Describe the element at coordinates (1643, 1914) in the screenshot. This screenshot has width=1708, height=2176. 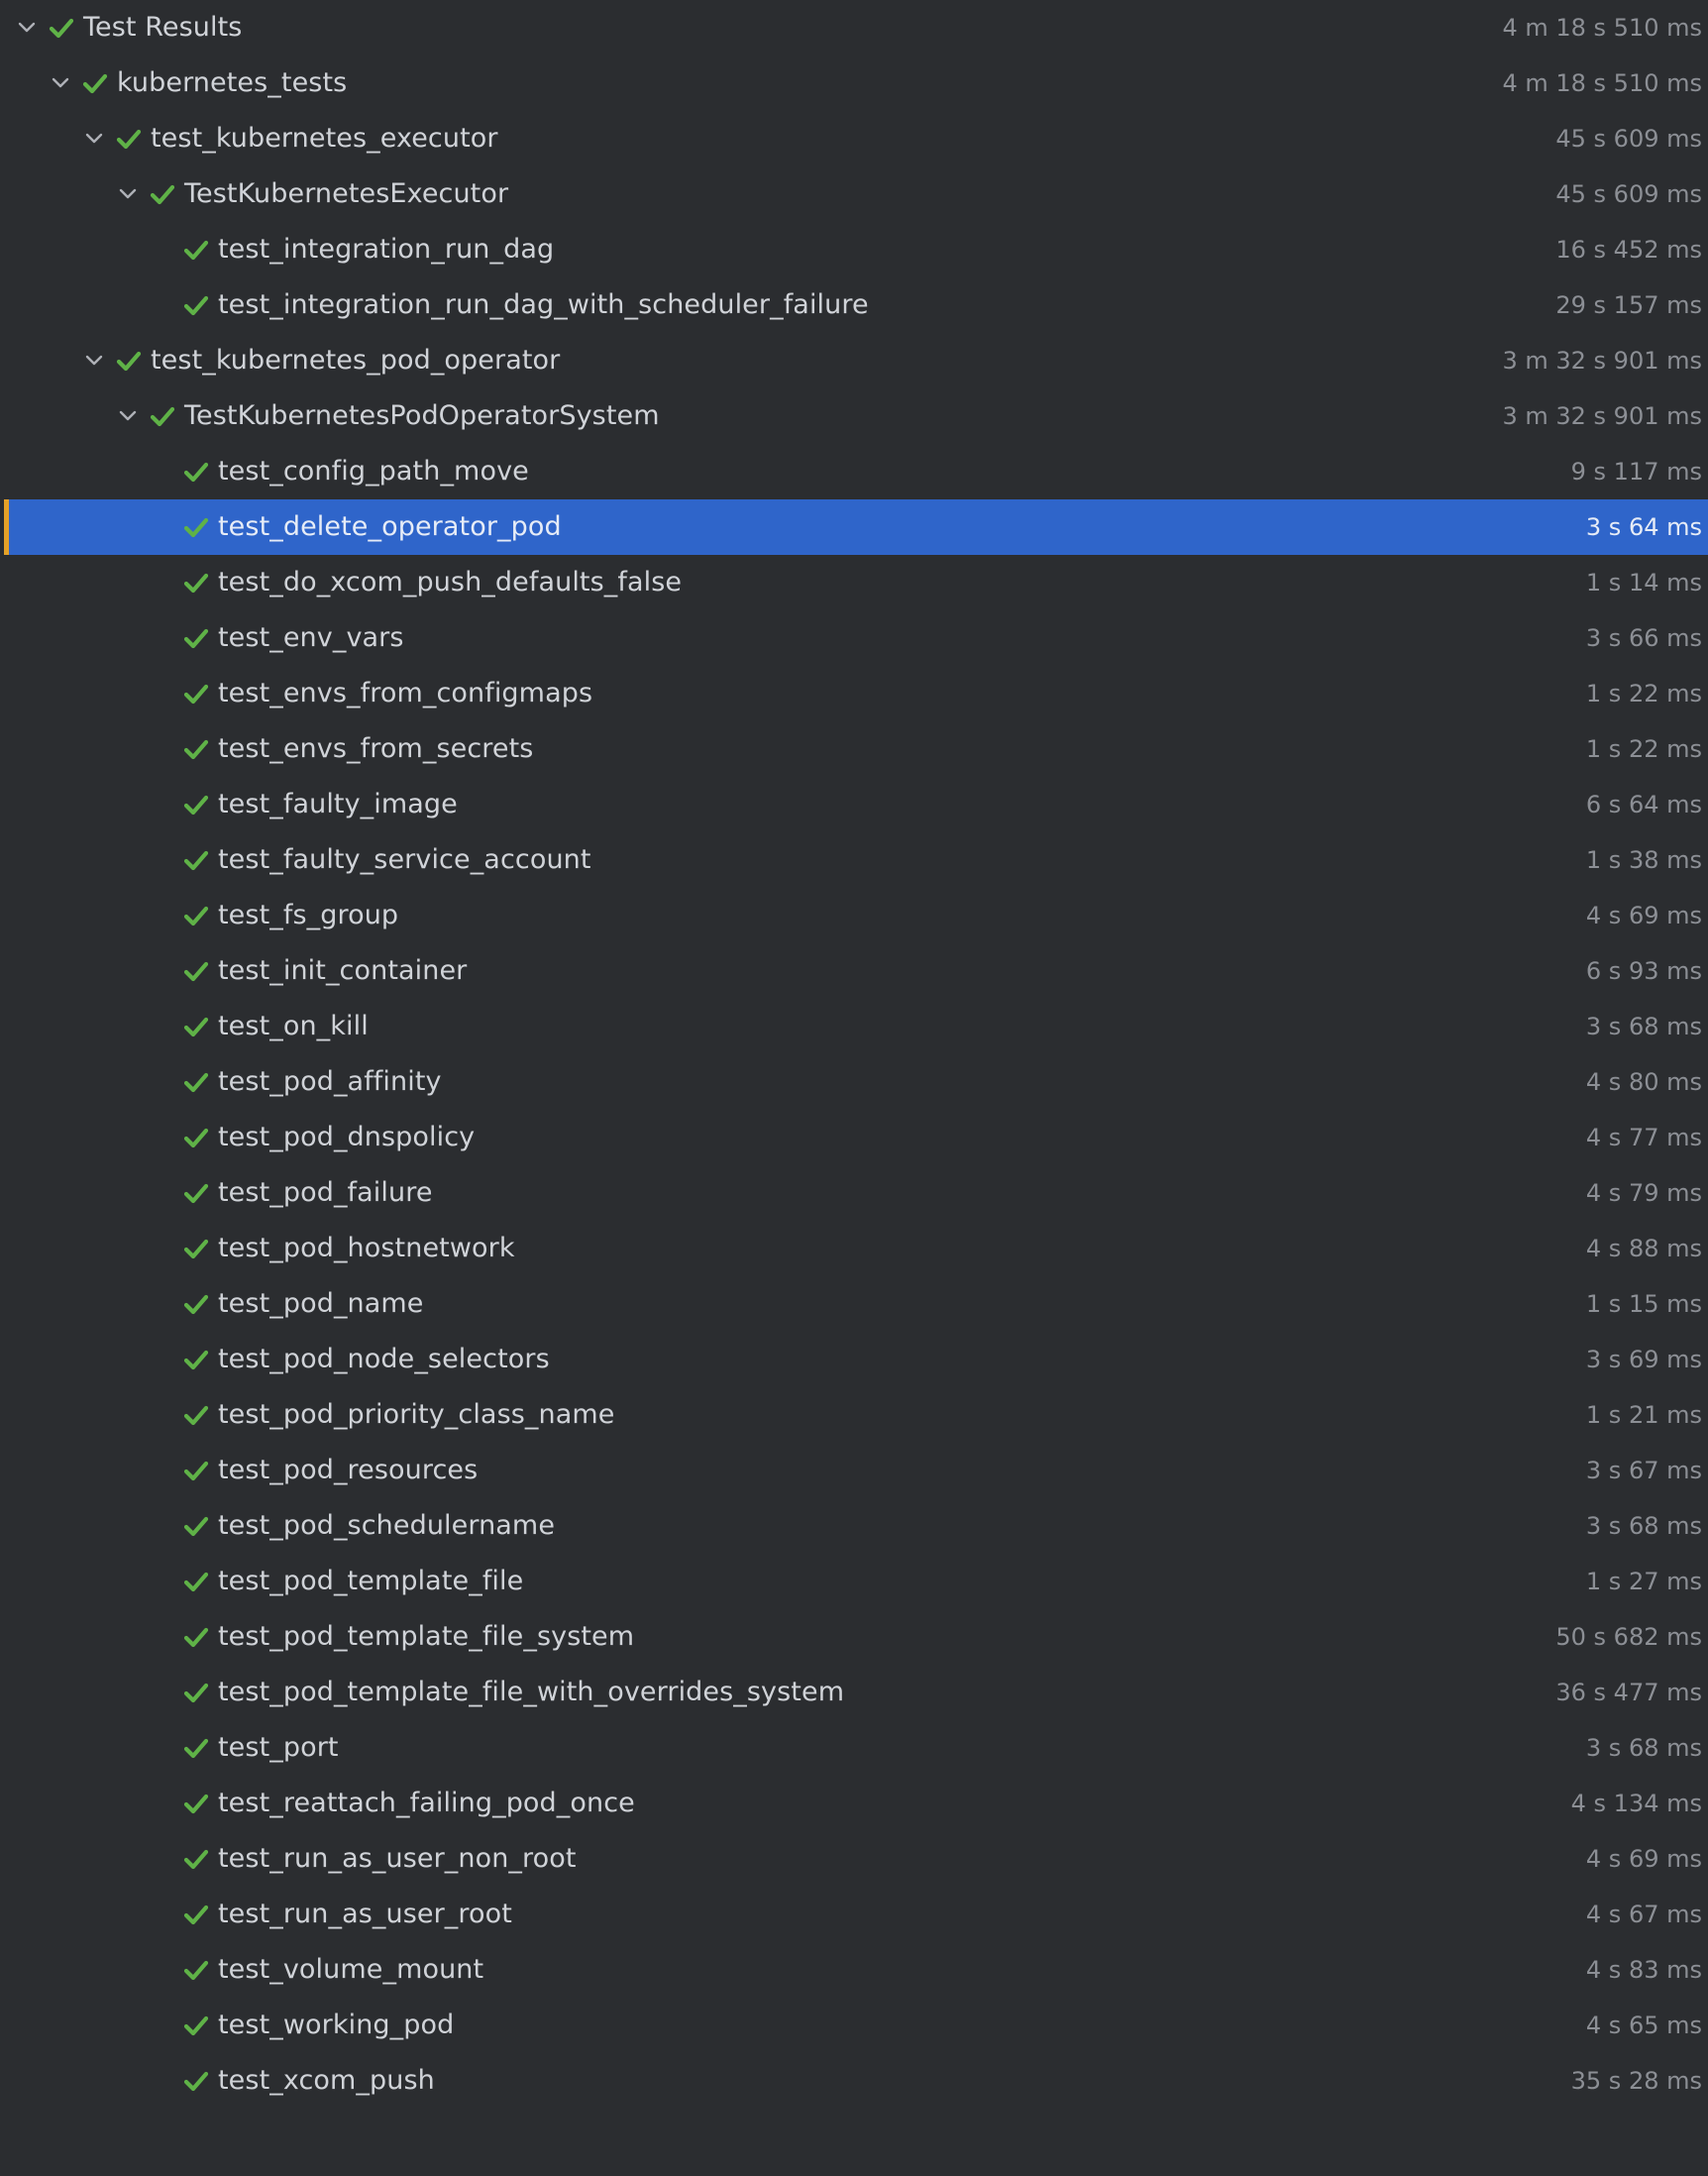
I see `tree-row-duration: 4 s 67 ms` at that location.